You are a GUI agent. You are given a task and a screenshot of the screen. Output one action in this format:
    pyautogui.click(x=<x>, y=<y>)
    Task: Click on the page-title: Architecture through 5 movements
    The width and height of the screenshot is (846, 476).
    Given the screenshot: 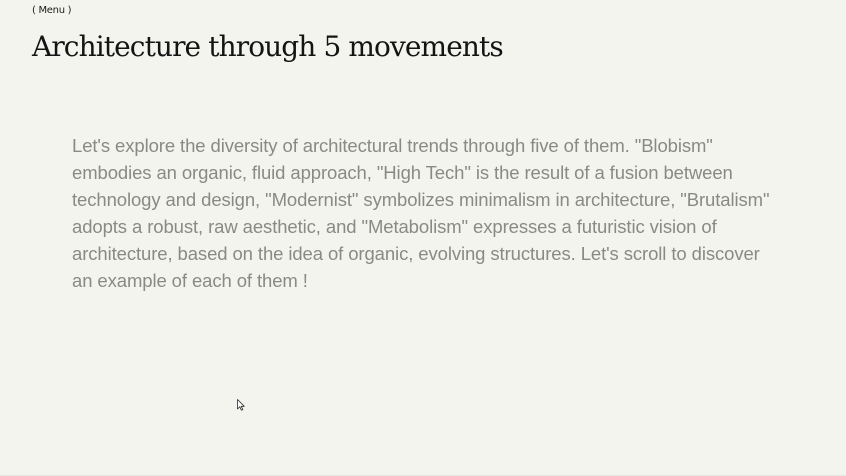 What is the action you would take?
    pyautogui.click(x=268, y=46)
    